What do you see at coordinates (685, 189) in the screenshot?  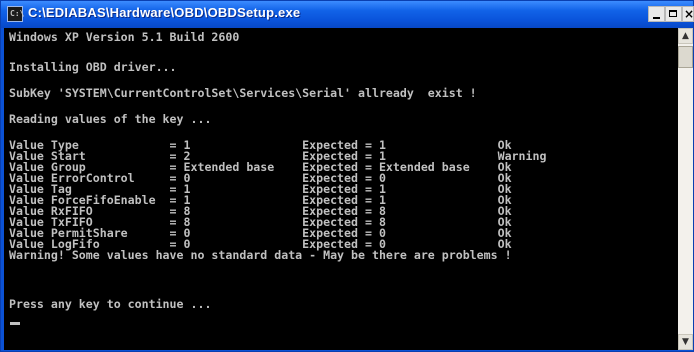 I see `vertical-scrollbar: ▲ ▼` at bounding box center [685, 189].